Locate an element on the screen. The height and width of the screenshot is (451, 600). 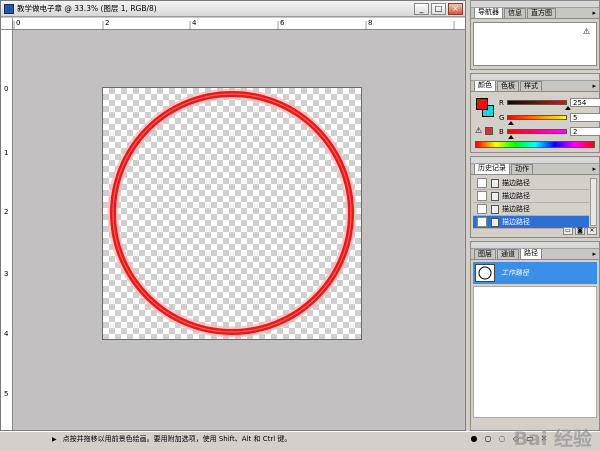
r-value-field: 254 is located at coordinates (585, 102).